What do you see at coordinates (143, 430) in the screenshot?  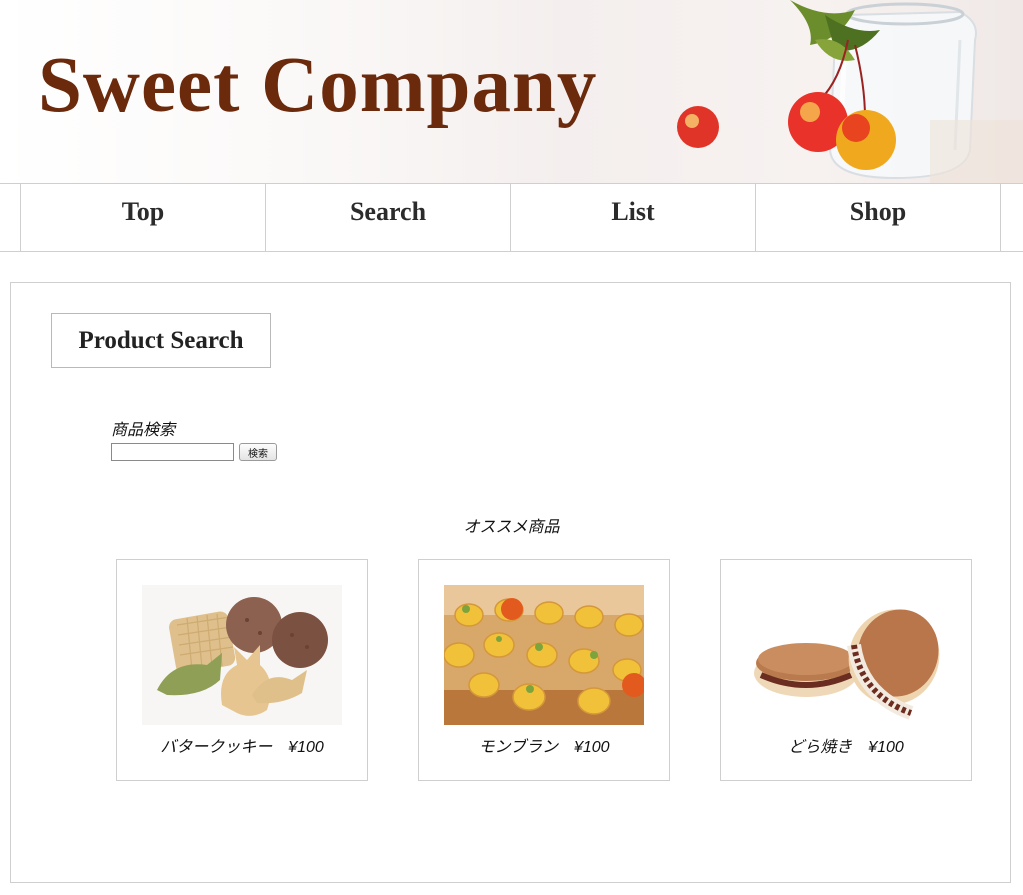 I see `search-label: 商品検索` at bounding box center [143, 430].